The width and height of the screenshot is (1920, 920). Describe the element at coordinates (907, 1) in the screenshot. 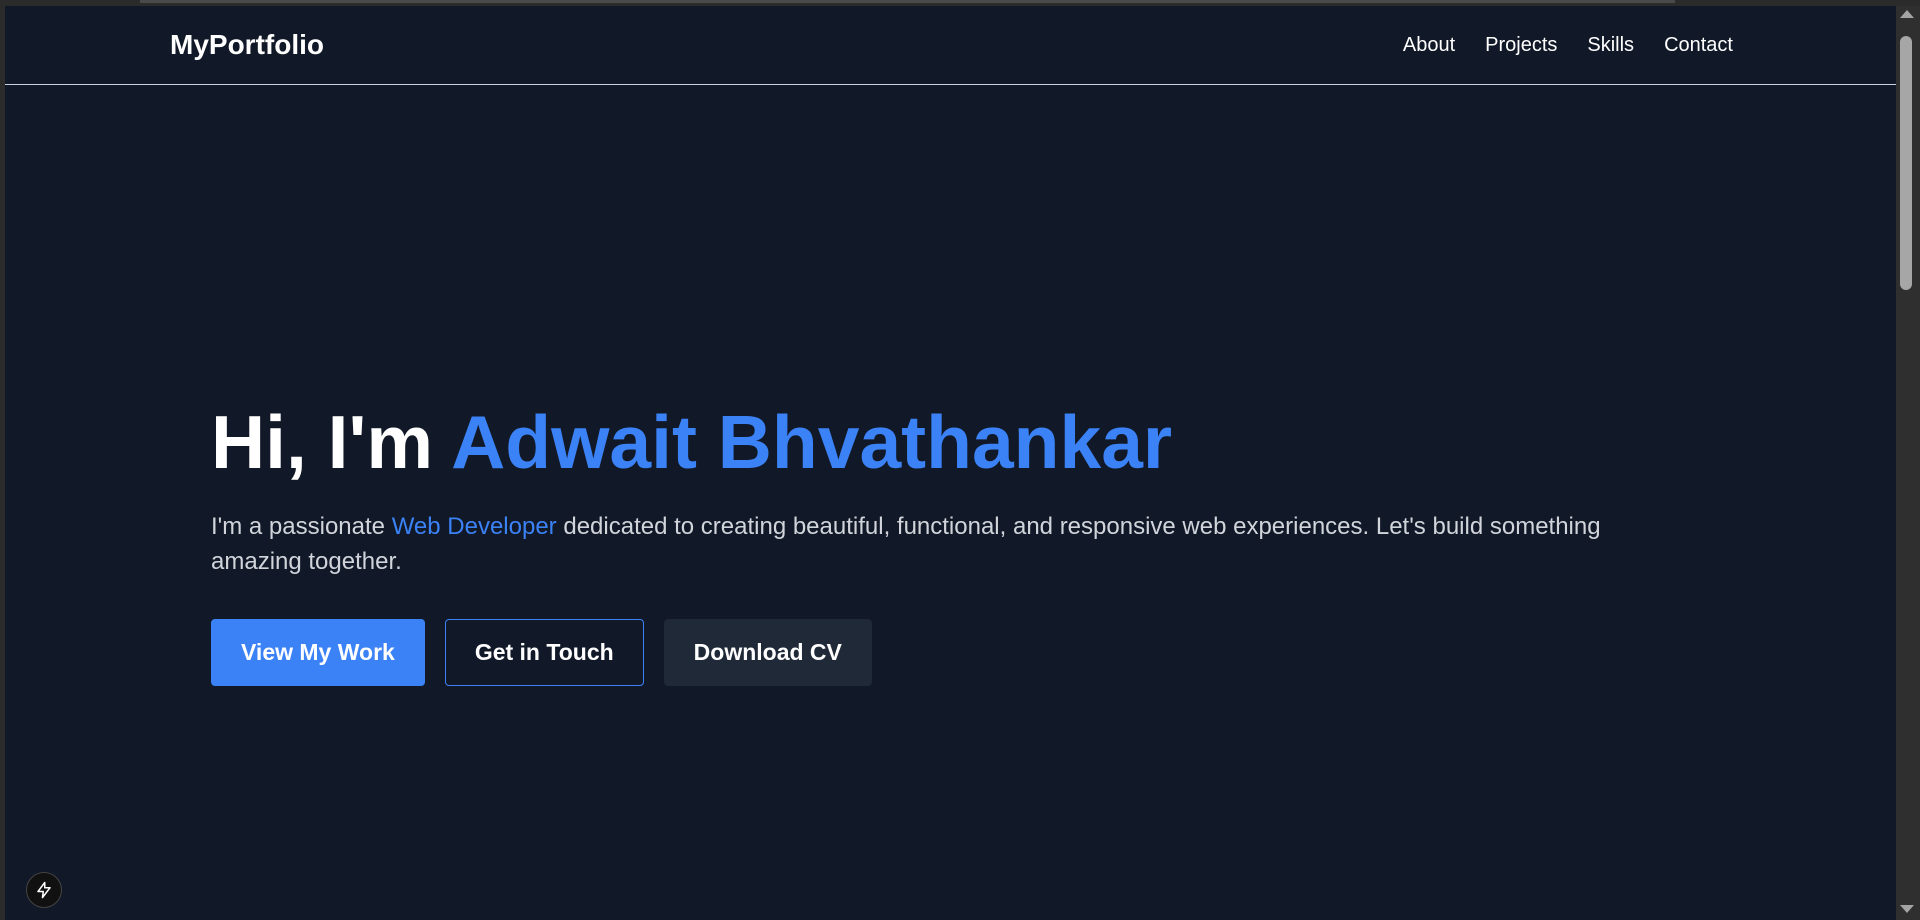

I see `top-edge-bar` at that location.